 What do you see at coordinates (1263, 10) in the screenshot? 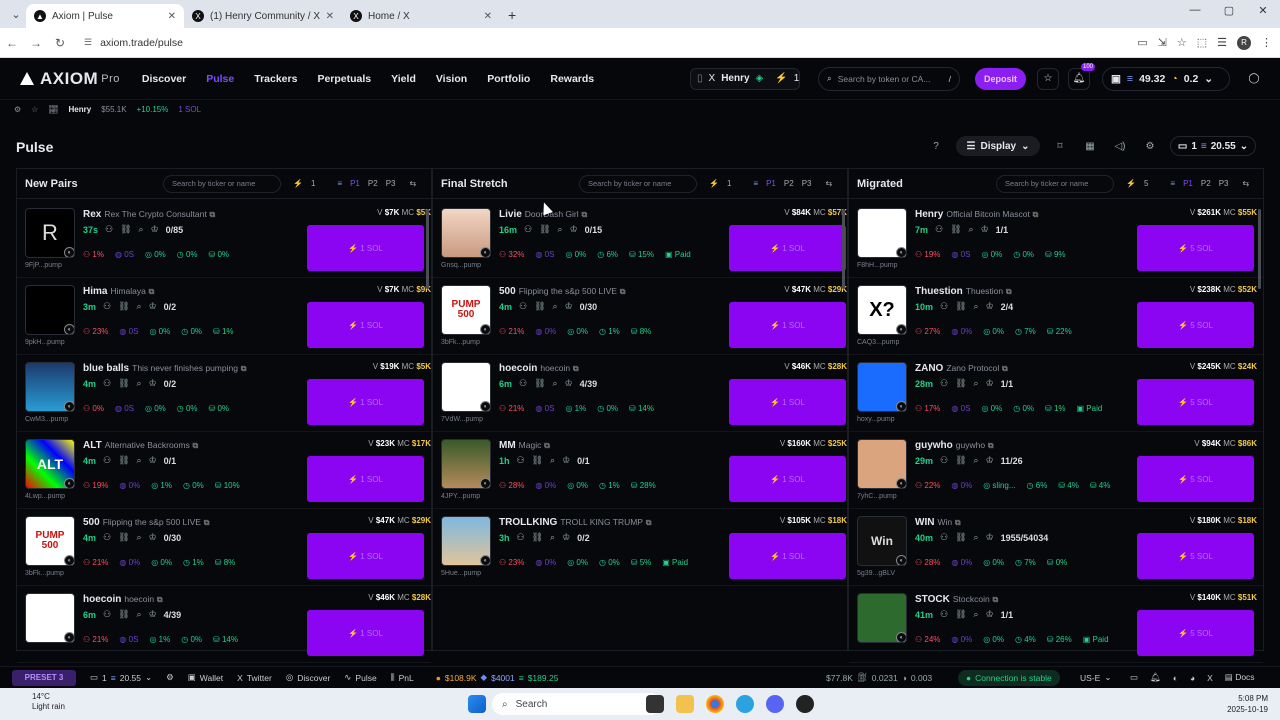
I see `close-window-button: ✕` at bounding box center [1263, 10].